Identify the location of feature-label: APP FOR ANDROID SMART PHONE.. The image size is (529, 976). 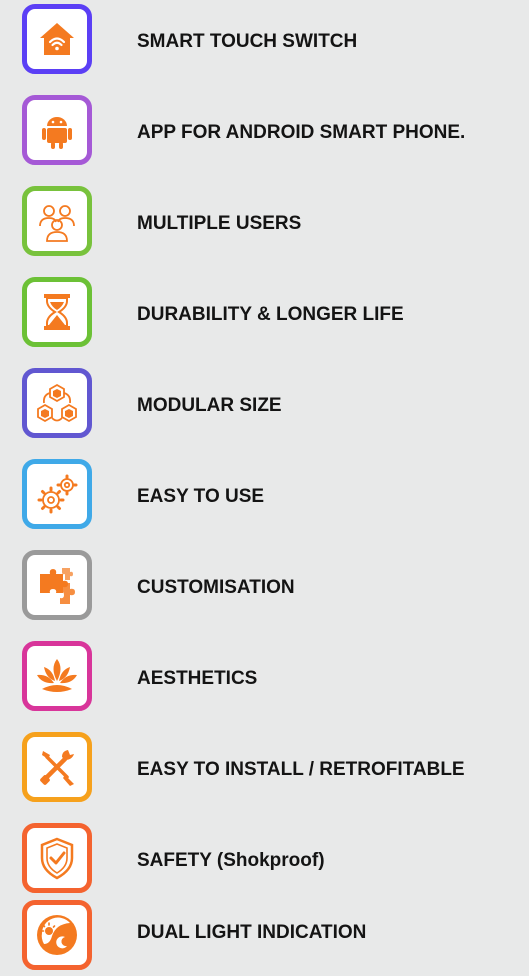
(301, 132).